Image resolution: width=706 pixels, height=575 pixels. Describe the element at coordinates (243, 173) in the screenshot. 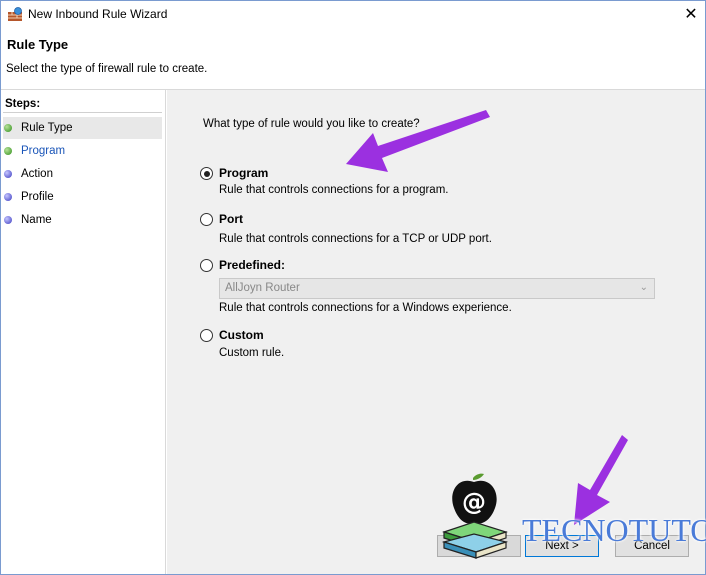

I see `option-label: Program` at that location.